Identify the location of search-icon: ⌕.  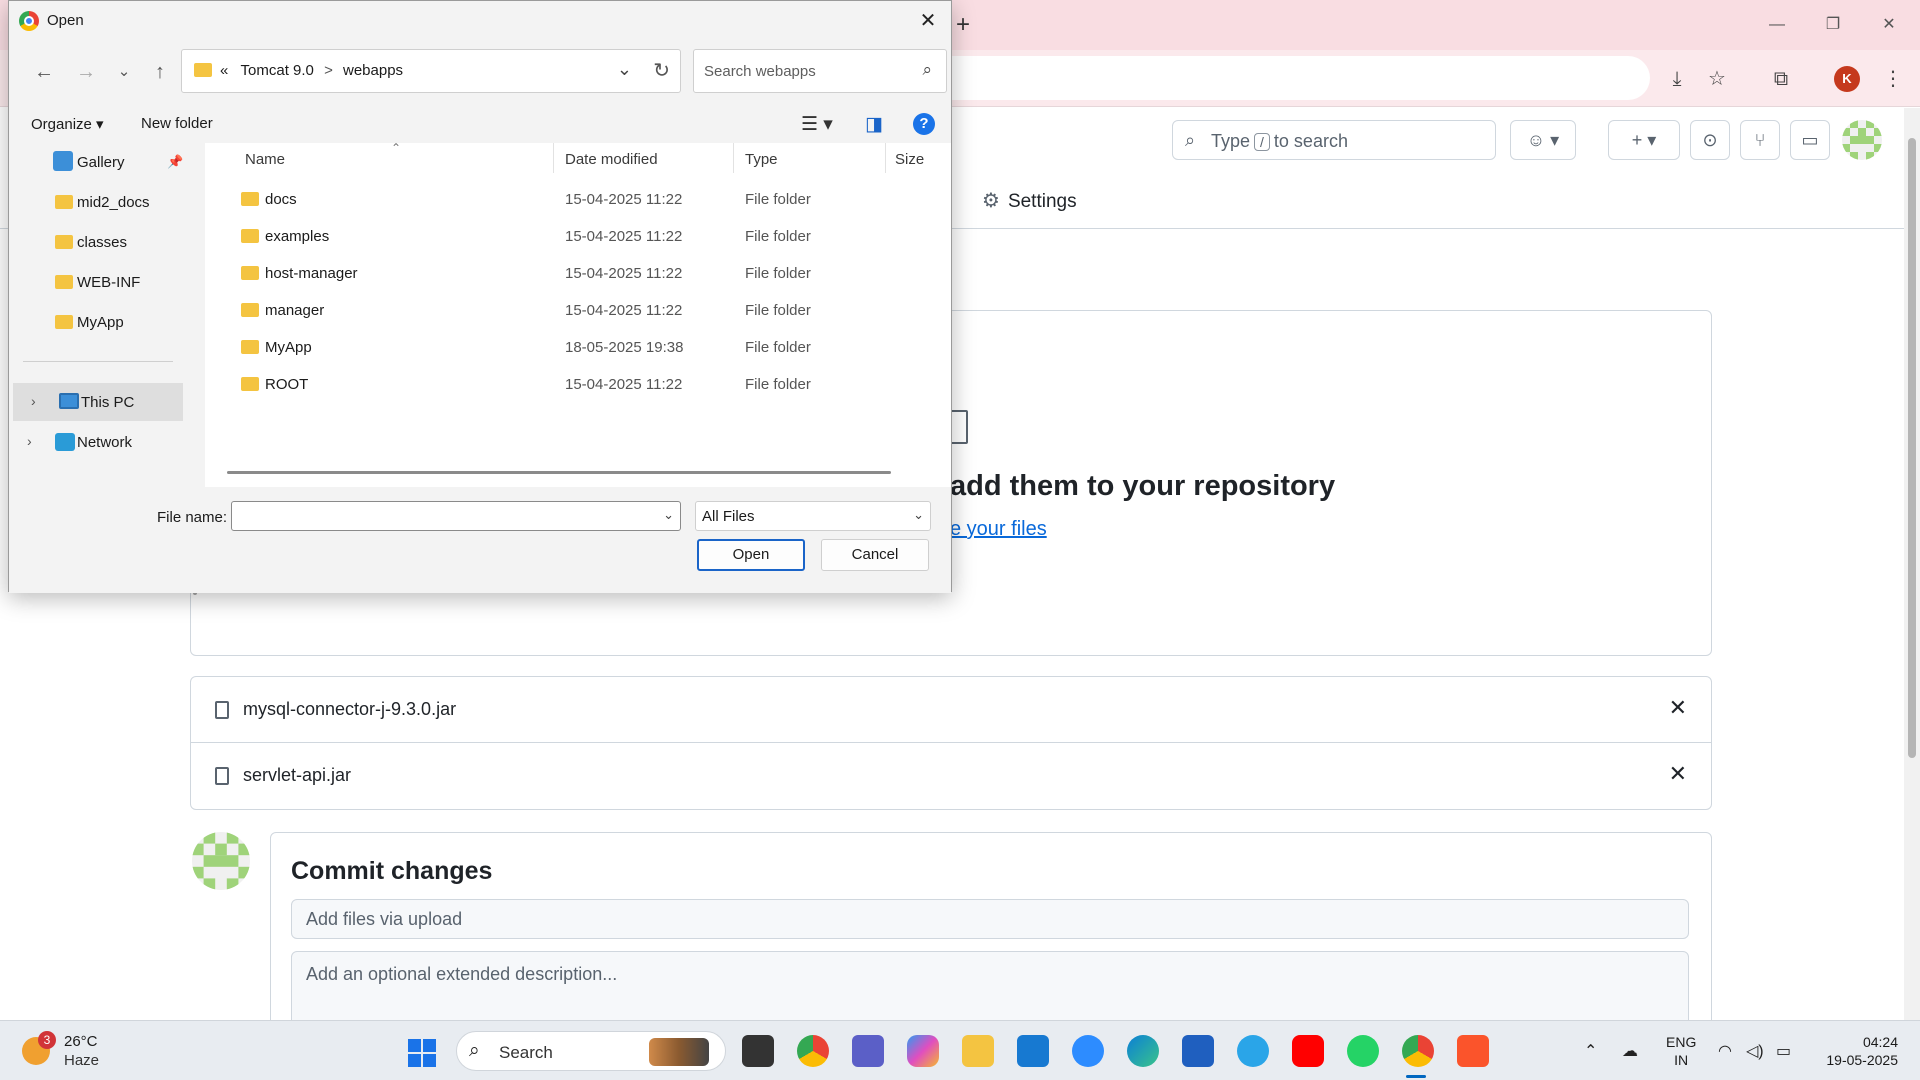
(1190, 140).